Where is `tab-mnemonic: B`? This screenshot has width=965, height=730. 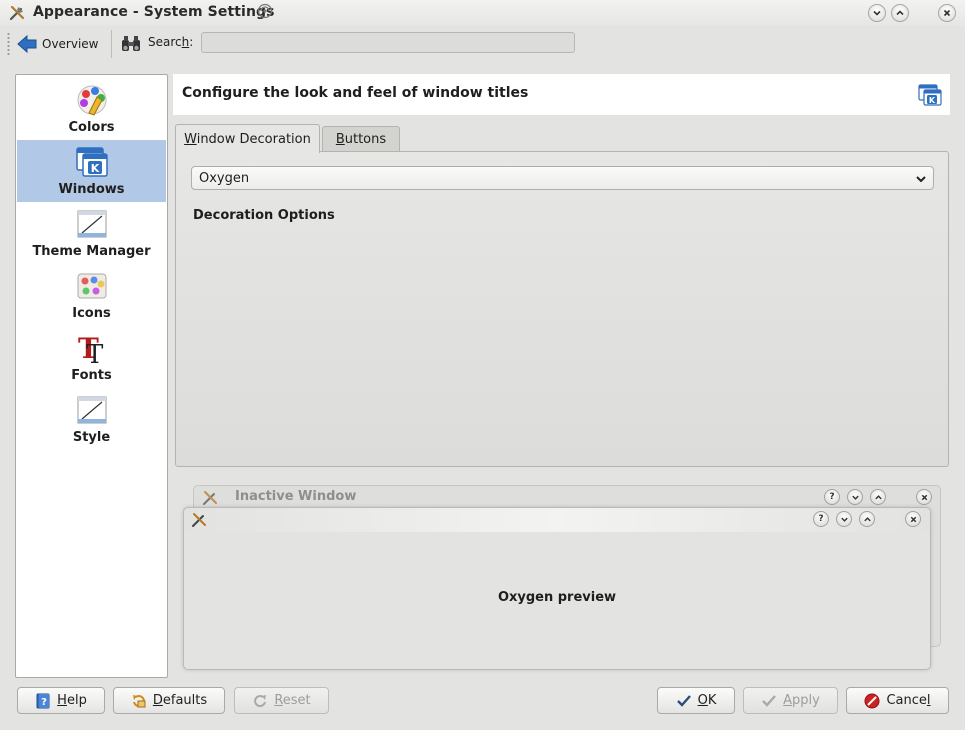
tab-mnemonic: B is located at coordinates (340, 139).